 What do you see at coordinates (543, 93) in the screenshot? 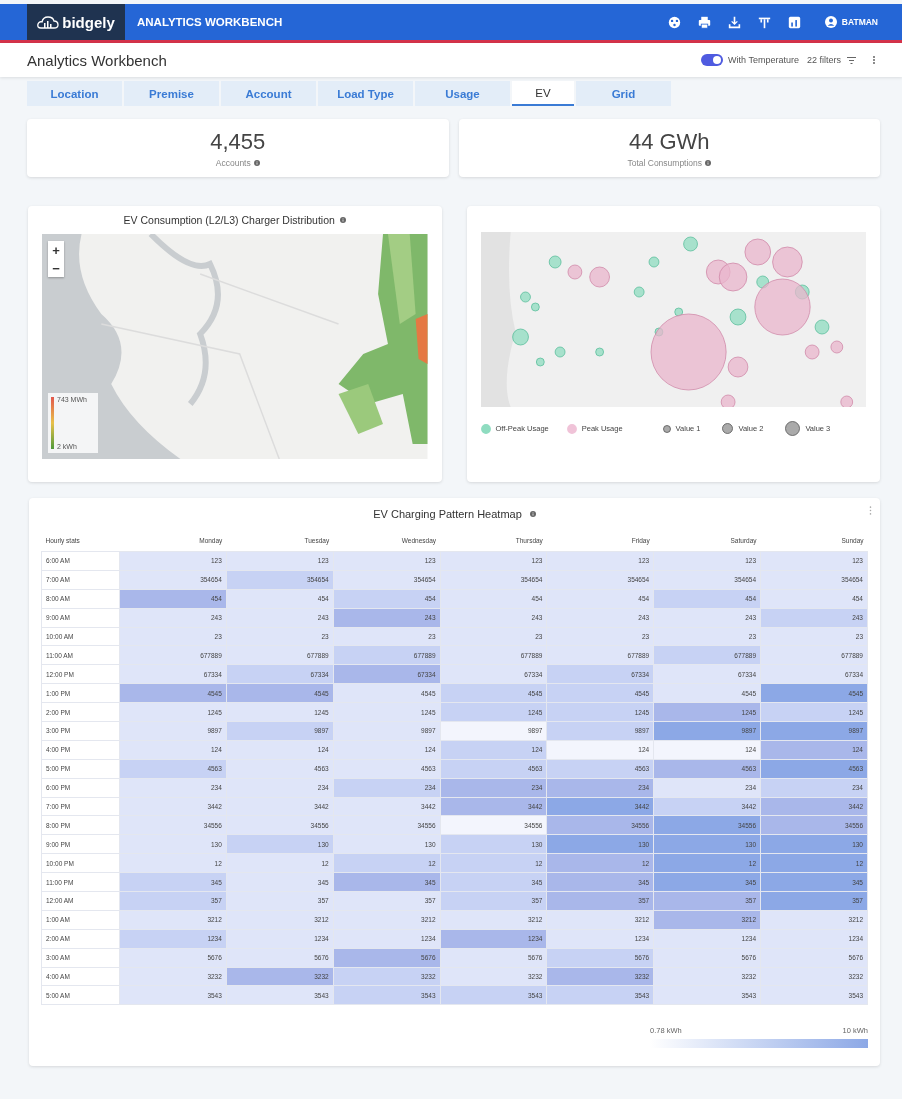
I see `tab: EV` at bounding box center [543, 93].